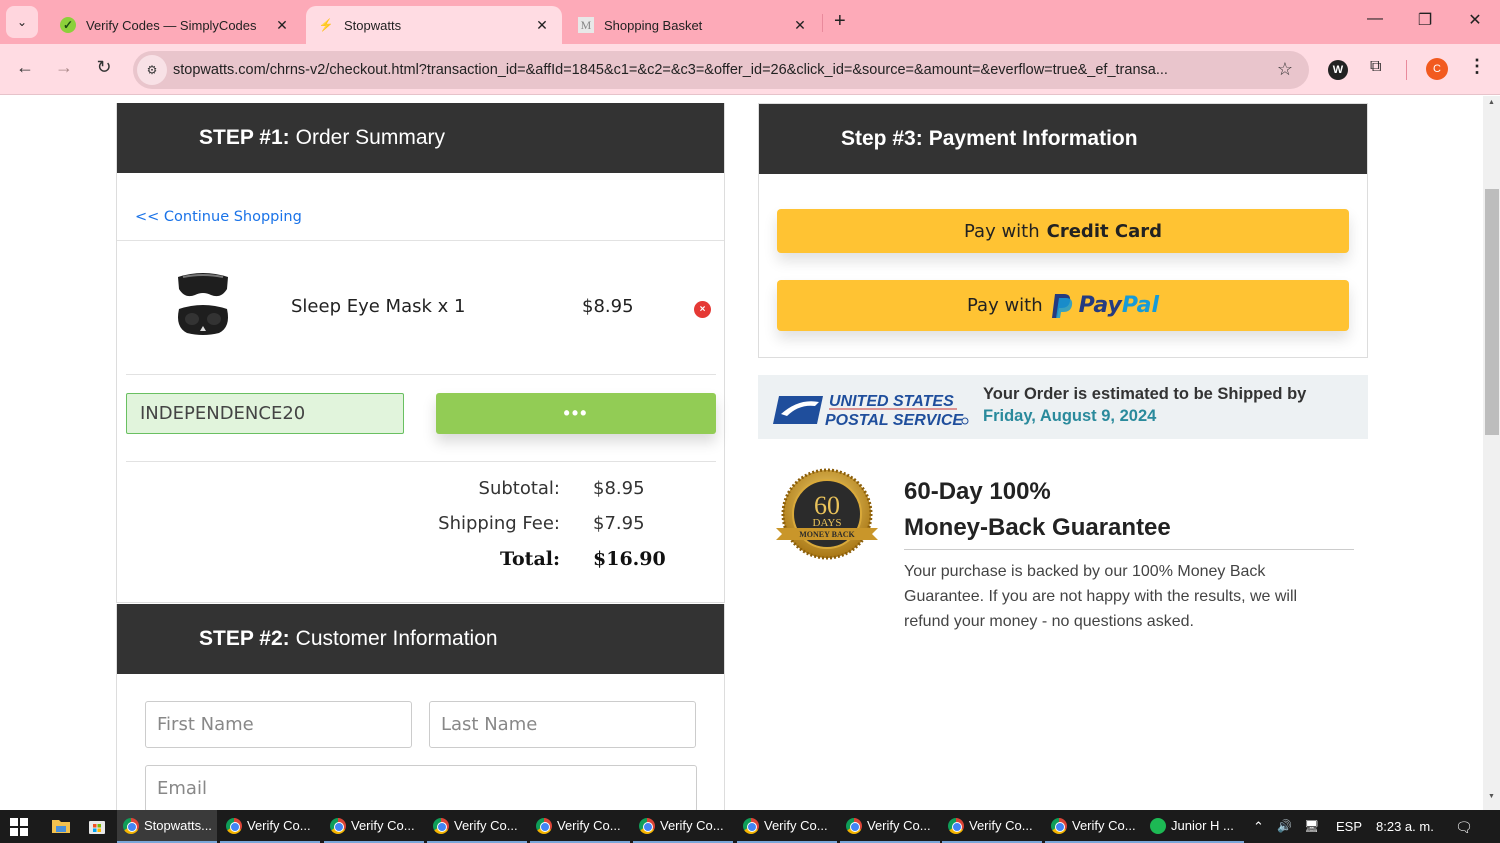 This screenshot has width=1500, height=843. Describe the element at coordinates (420, 639) in the screenshot. I see `customer-information-header: STEP #2: Customer Information` at that location.